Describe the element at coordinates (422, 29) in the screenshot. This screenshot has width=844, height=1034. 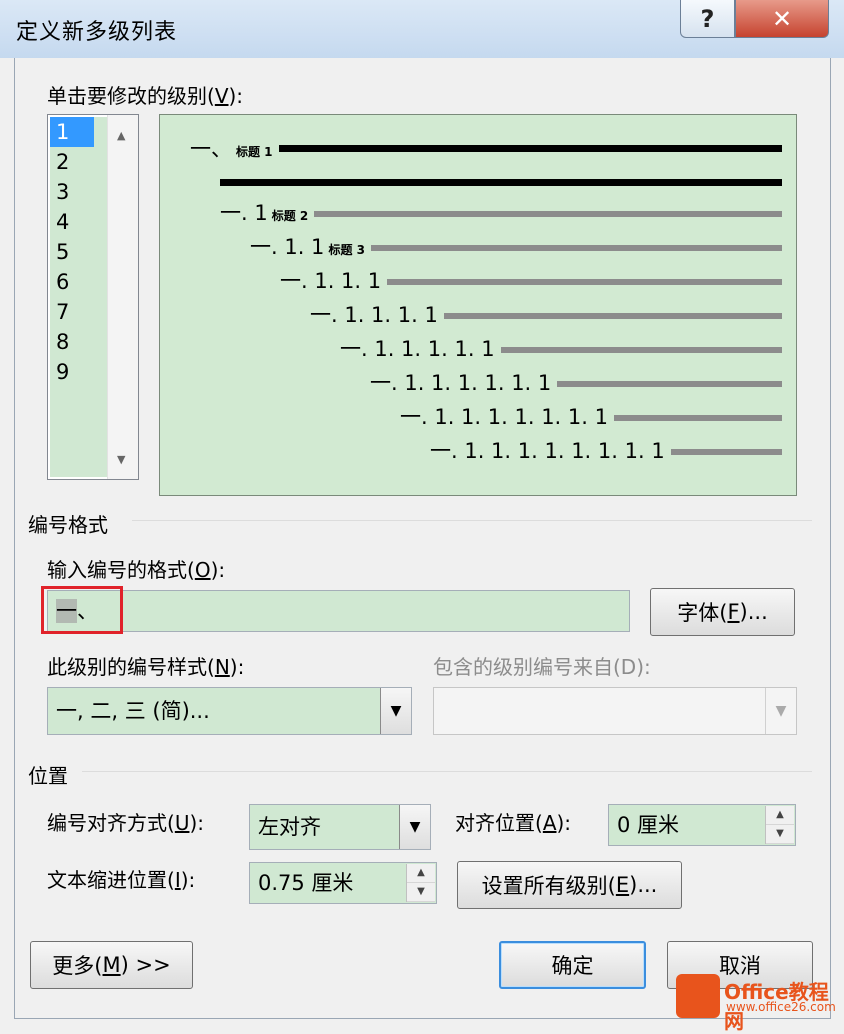
I see `title-bar: 定义新多级列表 ? ✕` at that location.